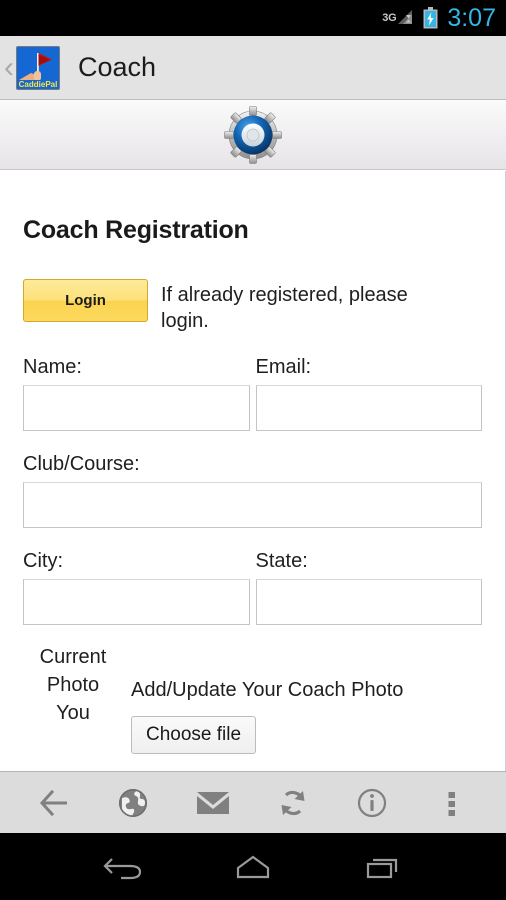  I want to click on refresh-icon, so click(293, 803).